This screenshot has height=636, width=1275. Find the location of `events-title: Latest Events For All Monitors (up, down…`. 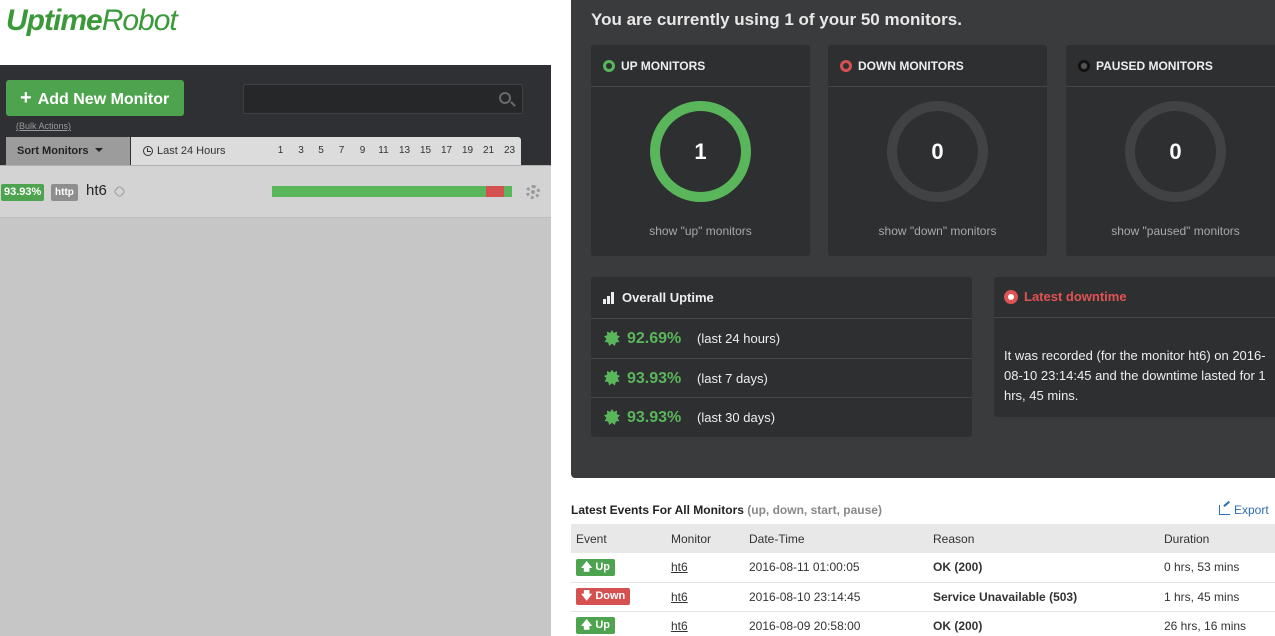

events-title: Latest Events For All Monitors (up, down… is located at coordinates (726, 510).